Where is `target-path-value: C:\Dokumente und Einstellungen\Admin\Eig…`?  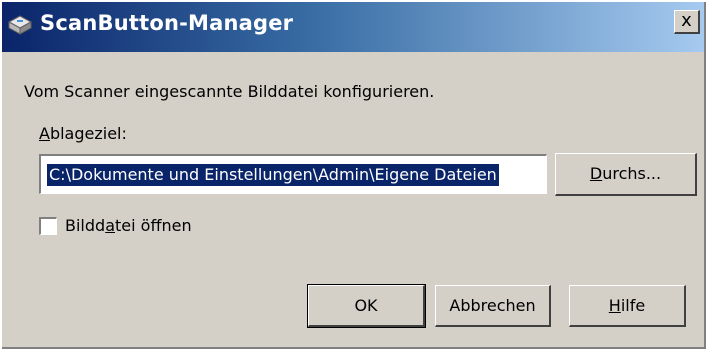 target-path-value: C:\Dokumente und Einstellungen\Admin\Eig… is located at coordinates (273, 175).